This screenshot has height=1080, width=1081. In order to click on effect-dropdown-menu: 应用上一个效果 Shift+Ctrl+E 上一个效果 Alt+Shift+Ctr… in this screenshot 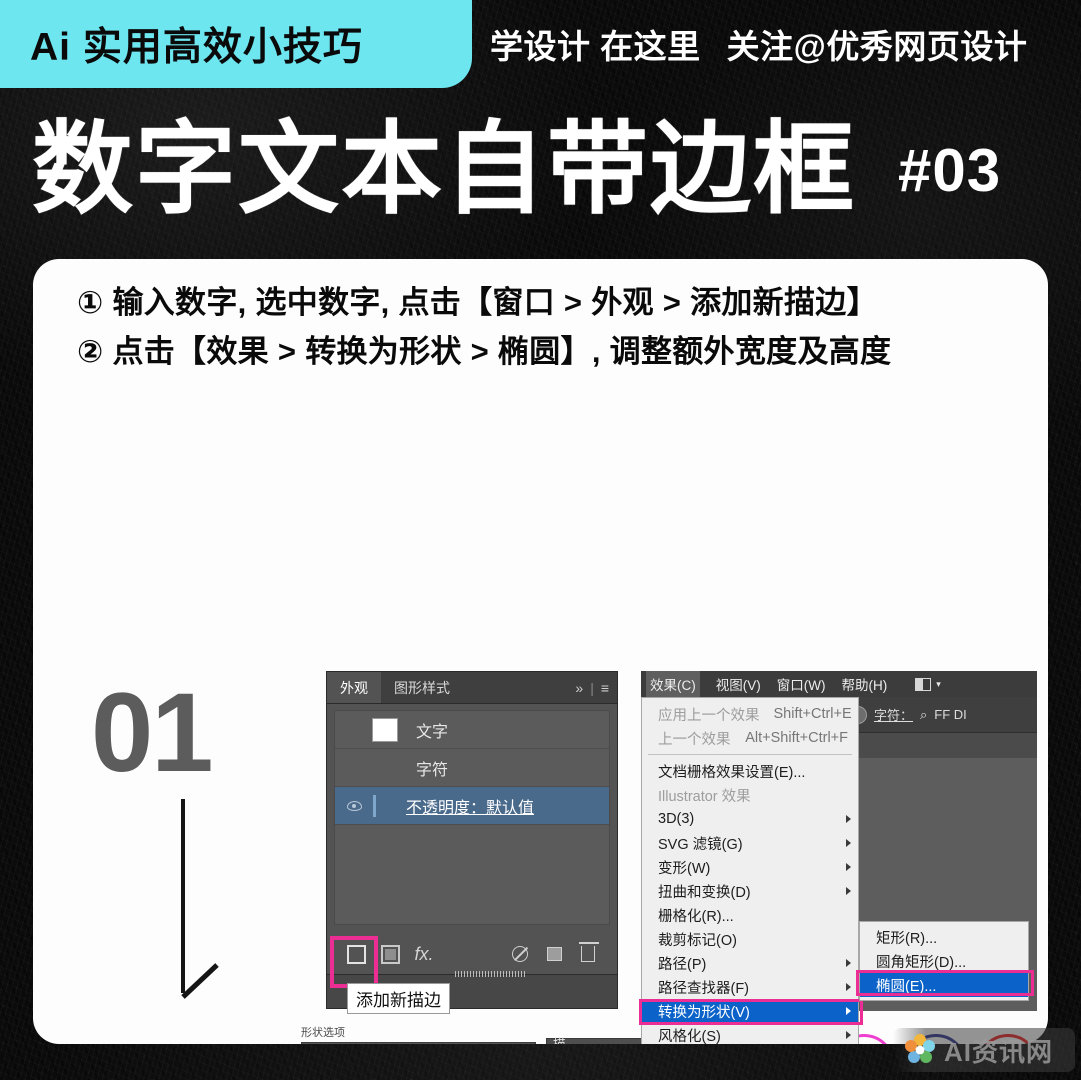, I will do `click(751, 870)`.